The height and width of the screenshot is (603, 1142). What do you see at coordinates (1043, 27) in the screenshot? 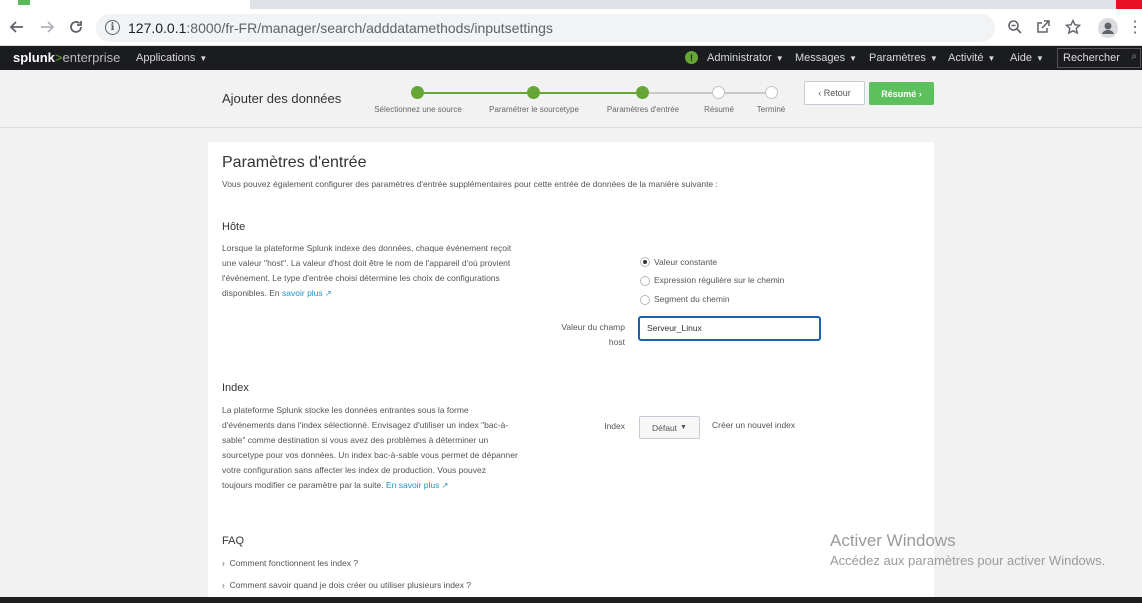
I see `share-icon` at bounding box center [1043, 27].